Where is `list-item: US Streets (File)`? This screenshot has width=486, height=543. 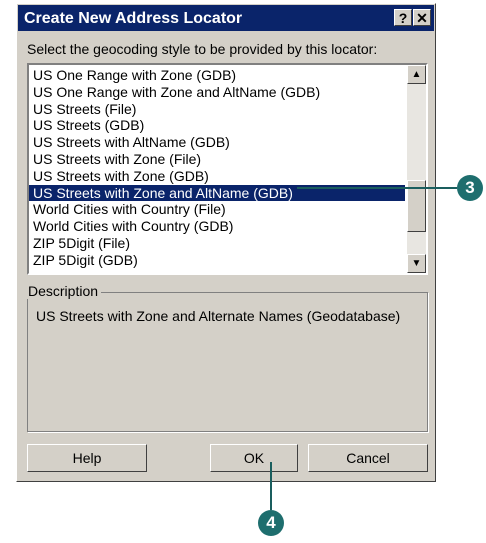 list-item: US Streets (File) is located at coordinates (217, 109).